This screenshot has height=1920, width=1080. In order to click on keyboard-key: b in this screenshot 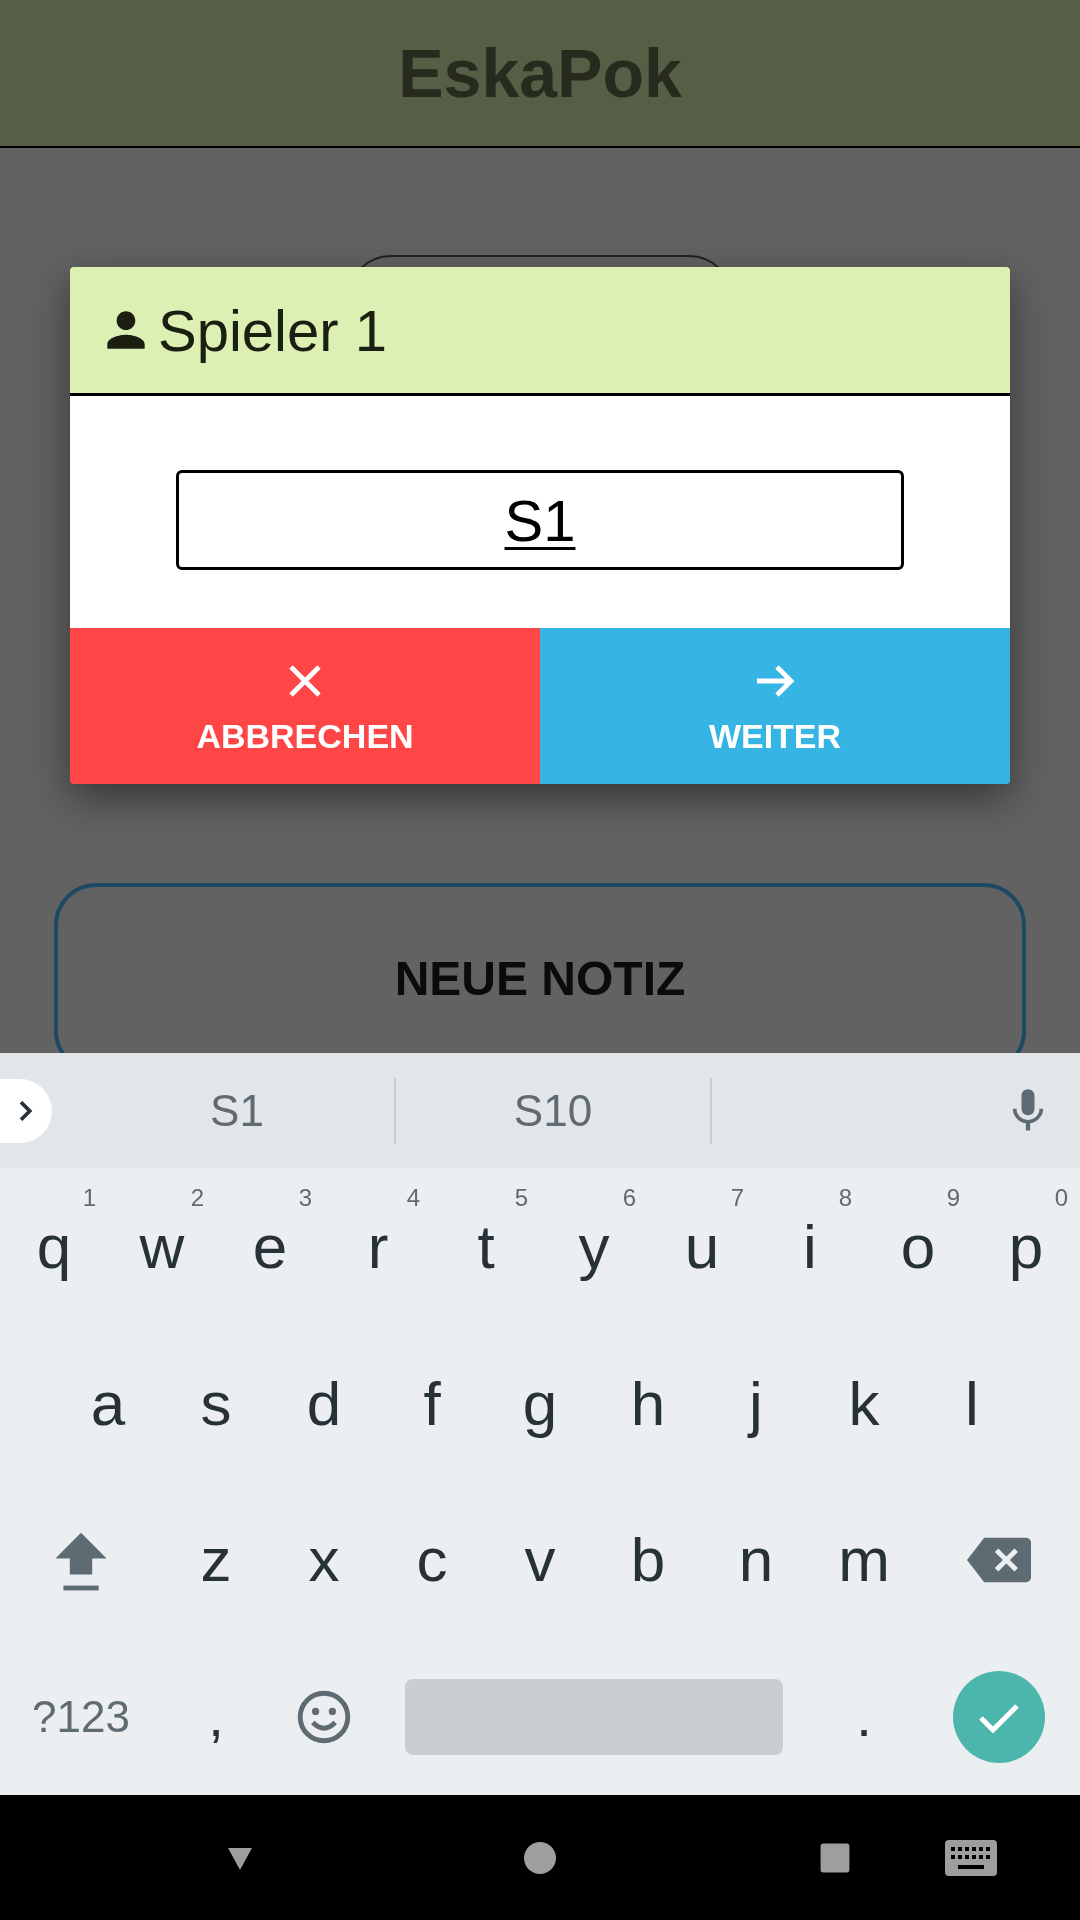, I will do `click(648, 1560)`.